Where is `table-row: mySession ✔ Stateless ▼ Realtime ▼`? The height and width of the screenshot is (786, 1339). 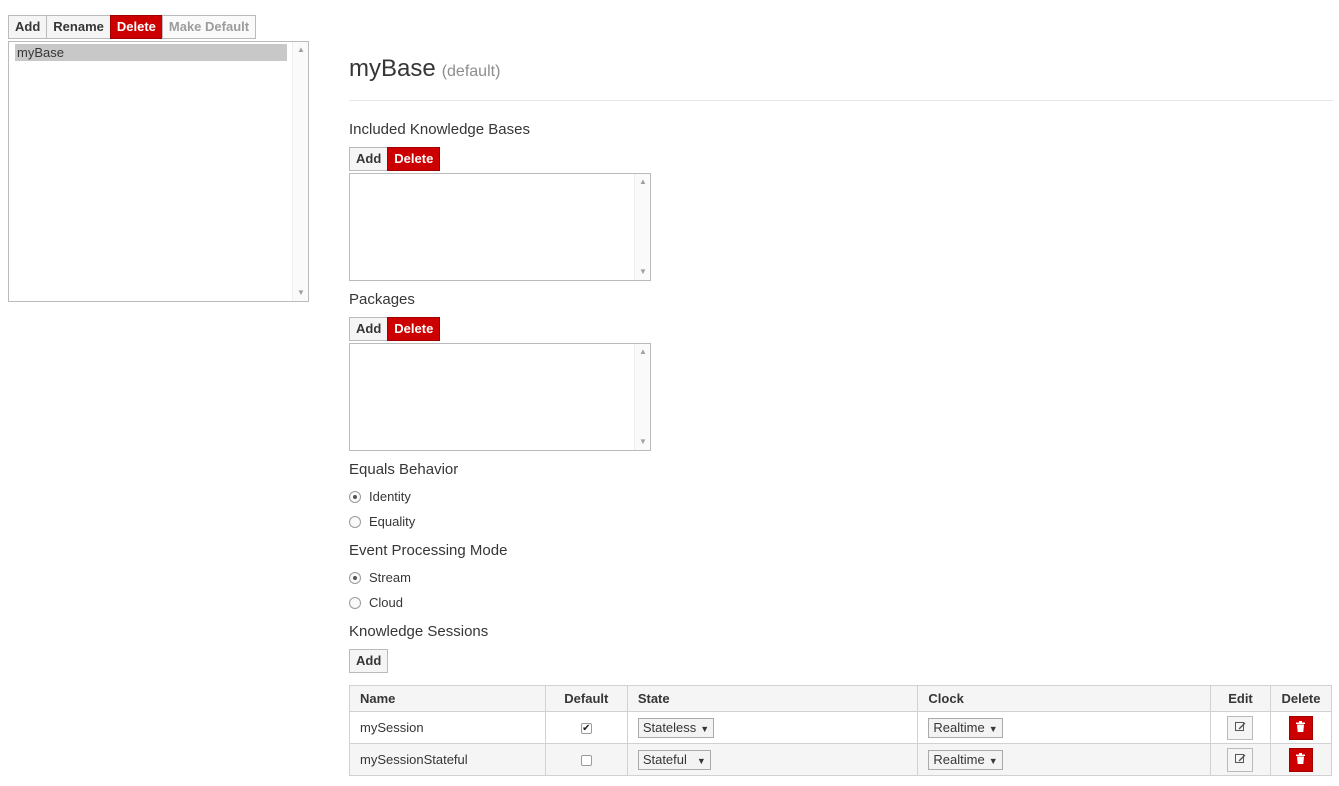 table-row: mySession ✔ Stateless ▼ Realtime ▼ is located at coordinates (841, 727).